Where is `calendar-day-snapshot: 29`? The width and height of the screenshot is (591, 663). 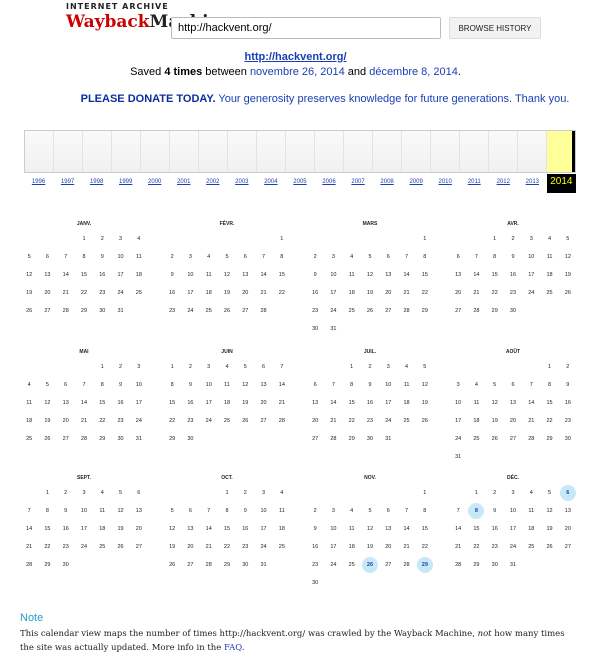
calendar-day-snapshot: 29 is located at coordinates (425, 565).